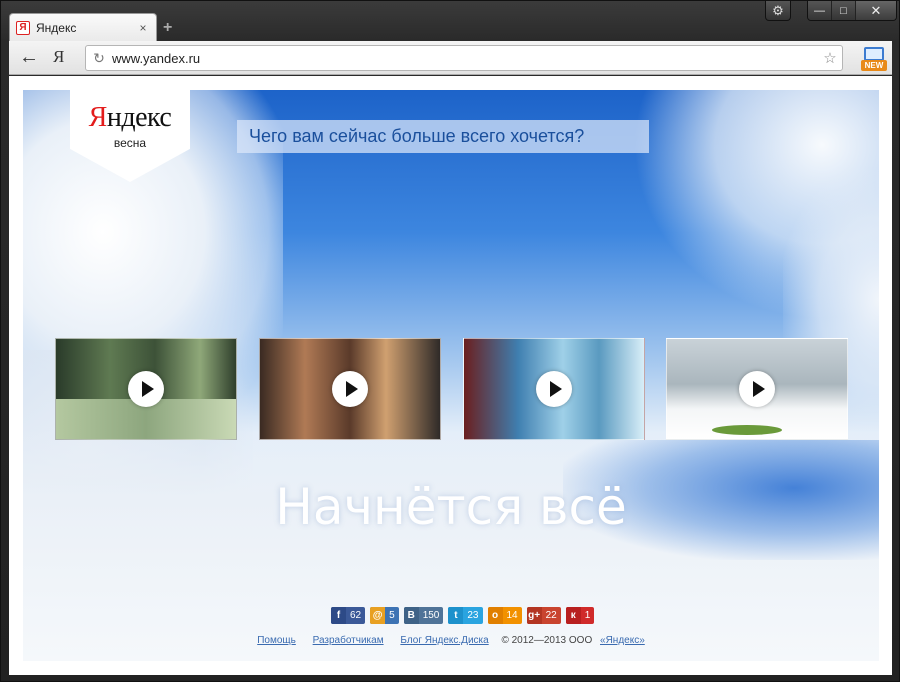 This screenshot has width=900, height=682. Describe the element at coordinates (876, 10) in the screenshot. I see `close-button: ✕` at that location.